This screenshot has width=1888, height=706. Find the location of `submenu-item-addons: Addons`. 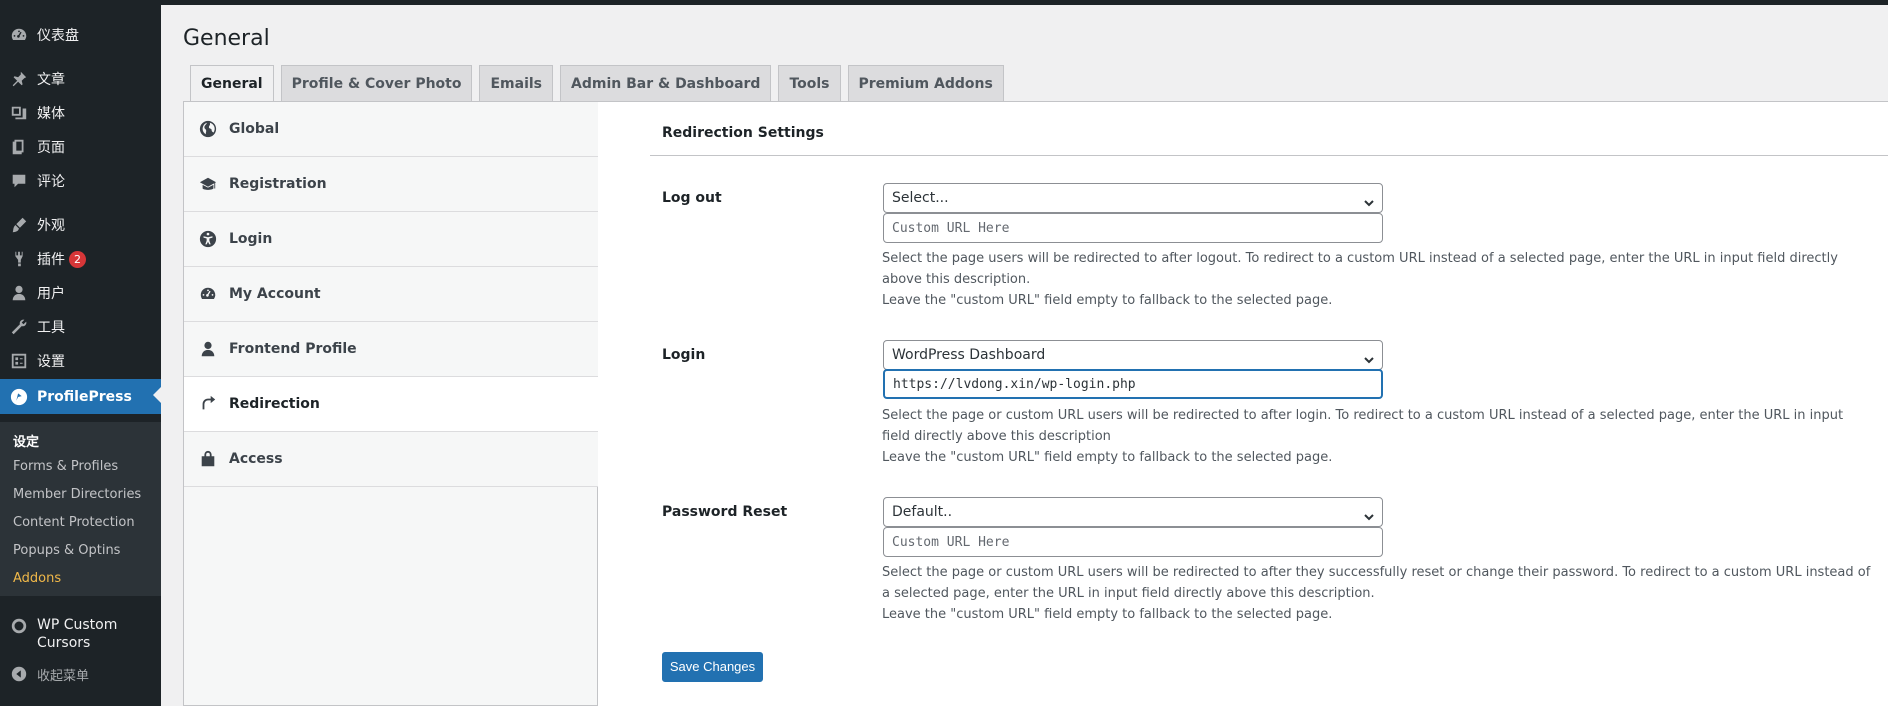

submenu-item-addons: Addons is located at coordinates (37, 578).